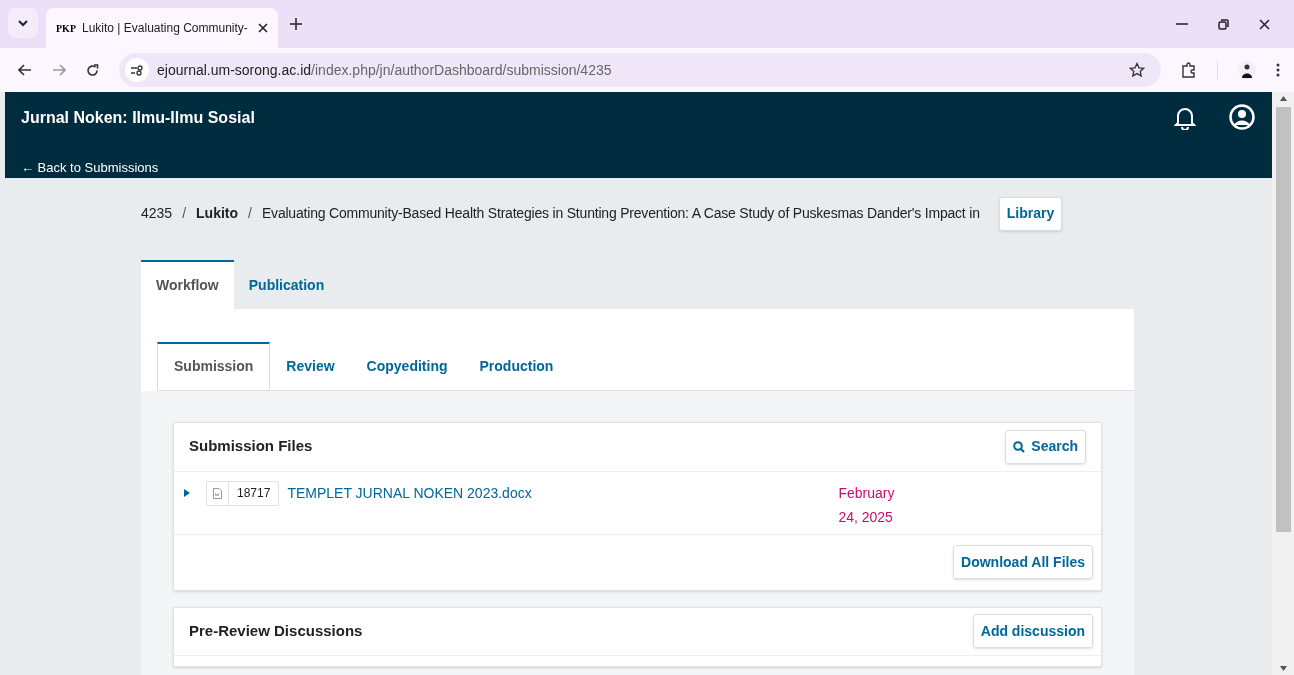 This screenshot has height=675, width=1294. Describe the element at coordinates (165, 28) in the screenshot. I see `tab-title: Lukito | Evaluating Community-` at that location.